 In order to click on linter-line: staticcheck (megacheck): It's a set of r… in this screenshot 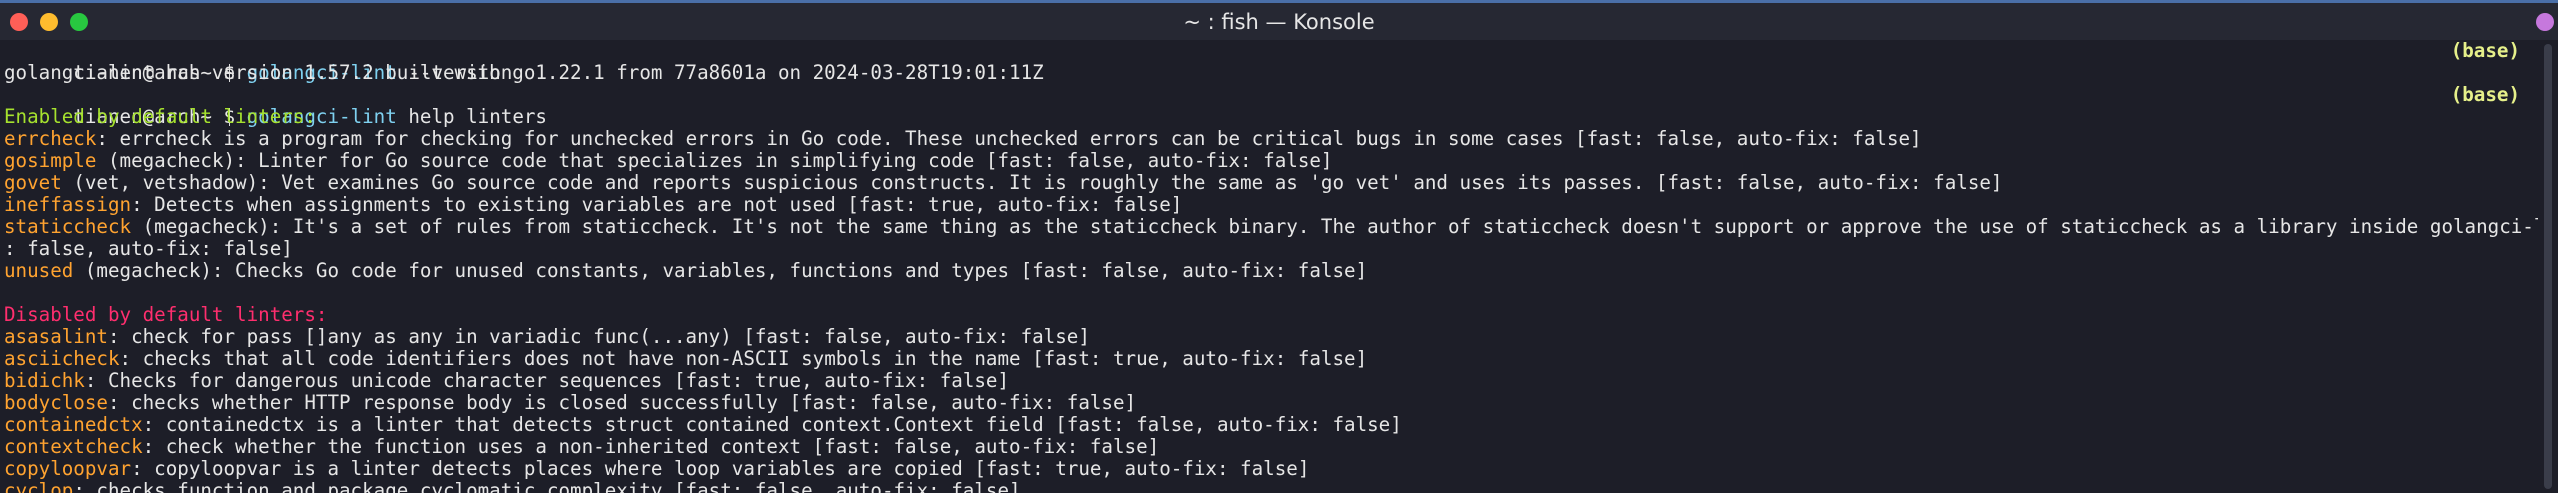, I will do `click(1271, 227)`.